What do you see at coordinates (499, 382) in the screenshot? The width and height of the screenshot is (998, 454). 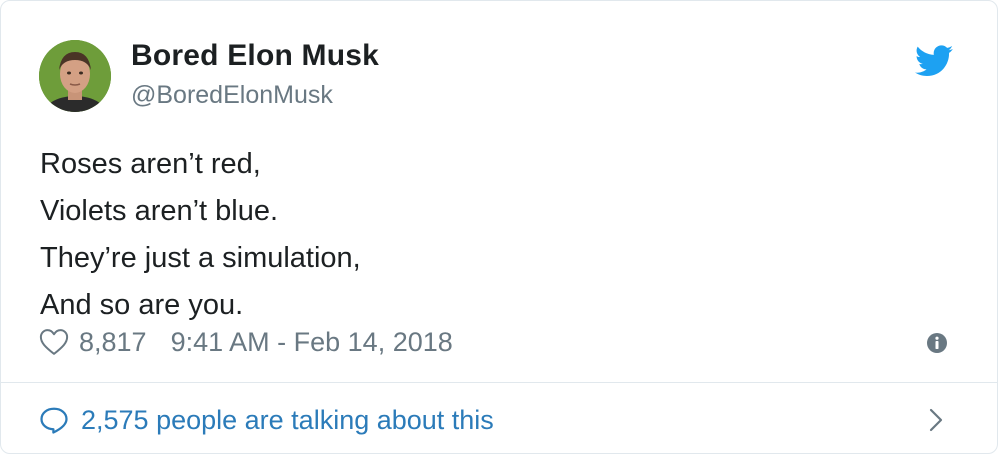 I see `divider` at bounding box center [499, 382].